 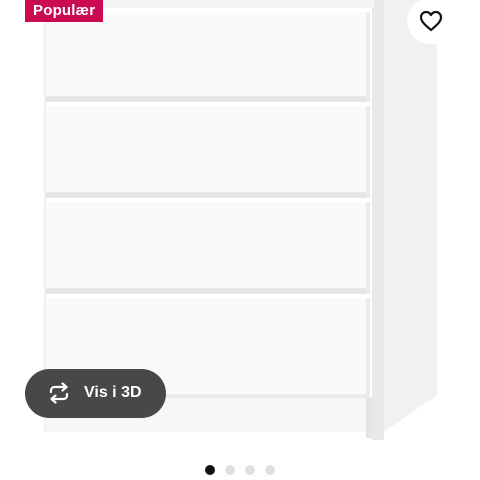 What do you see at coordinates (59, 393) in the screenshot?
I see `rotate-3d-icon` at bounding box center [59, 393].